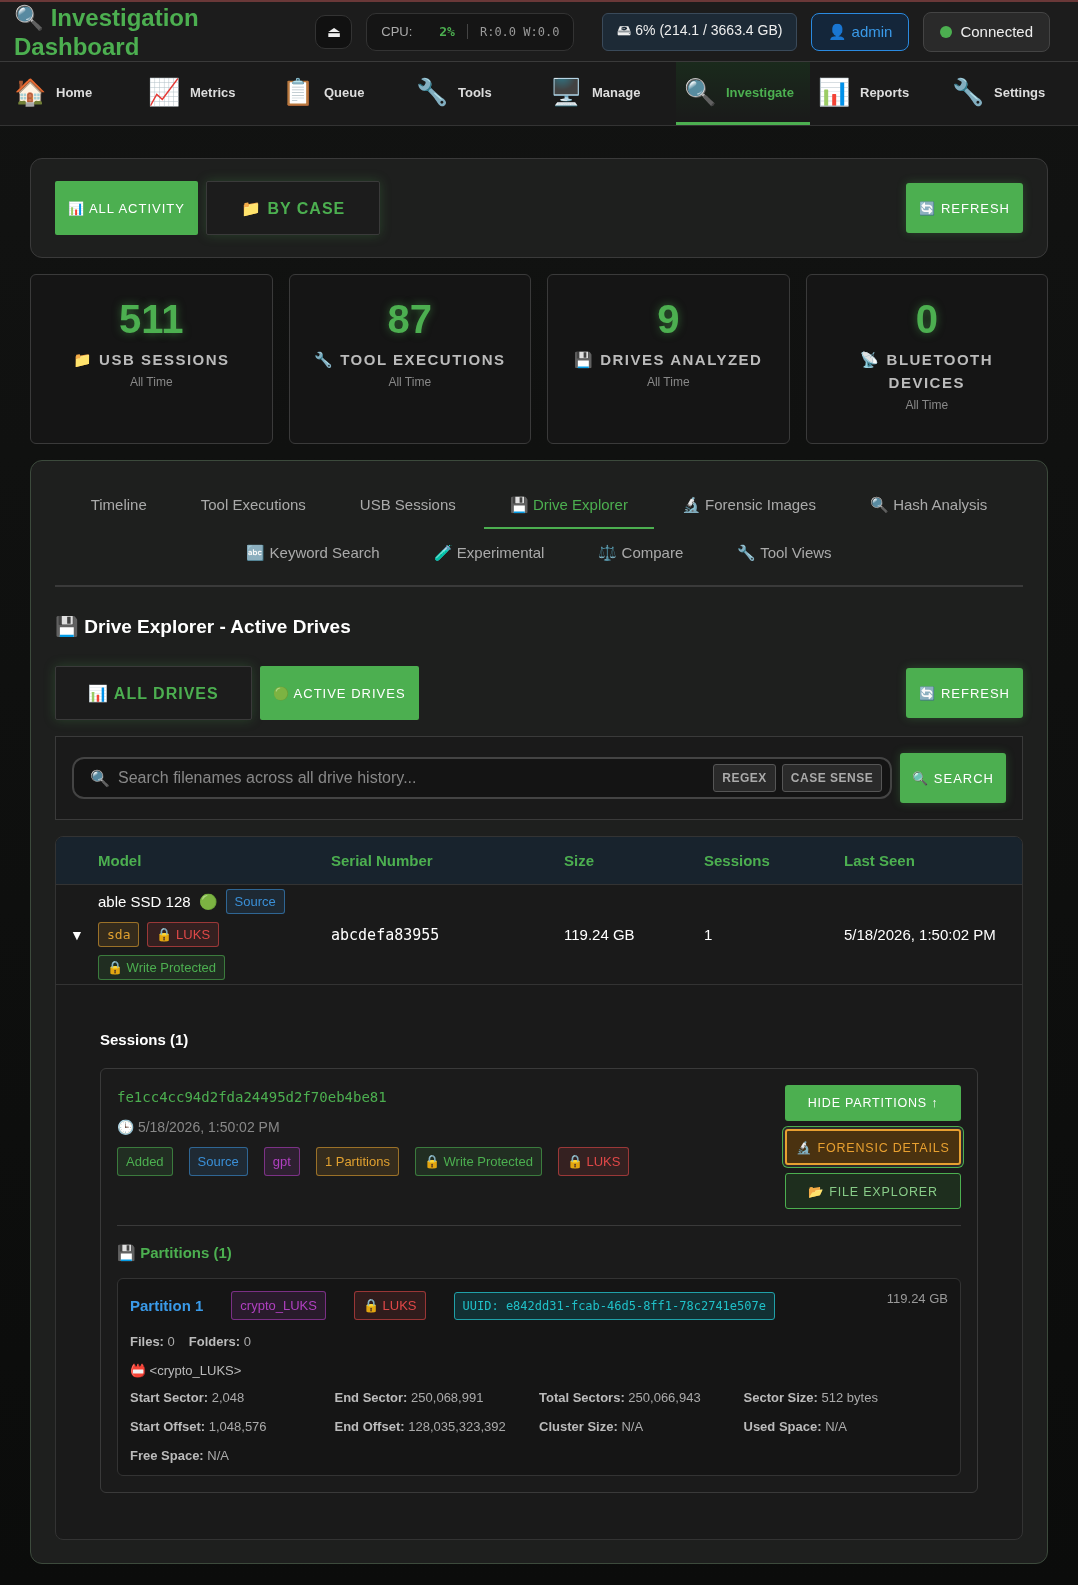 This screenshot has width=1078, height=1585. I want to click on tab: USB Sessions, so click(407, 505).